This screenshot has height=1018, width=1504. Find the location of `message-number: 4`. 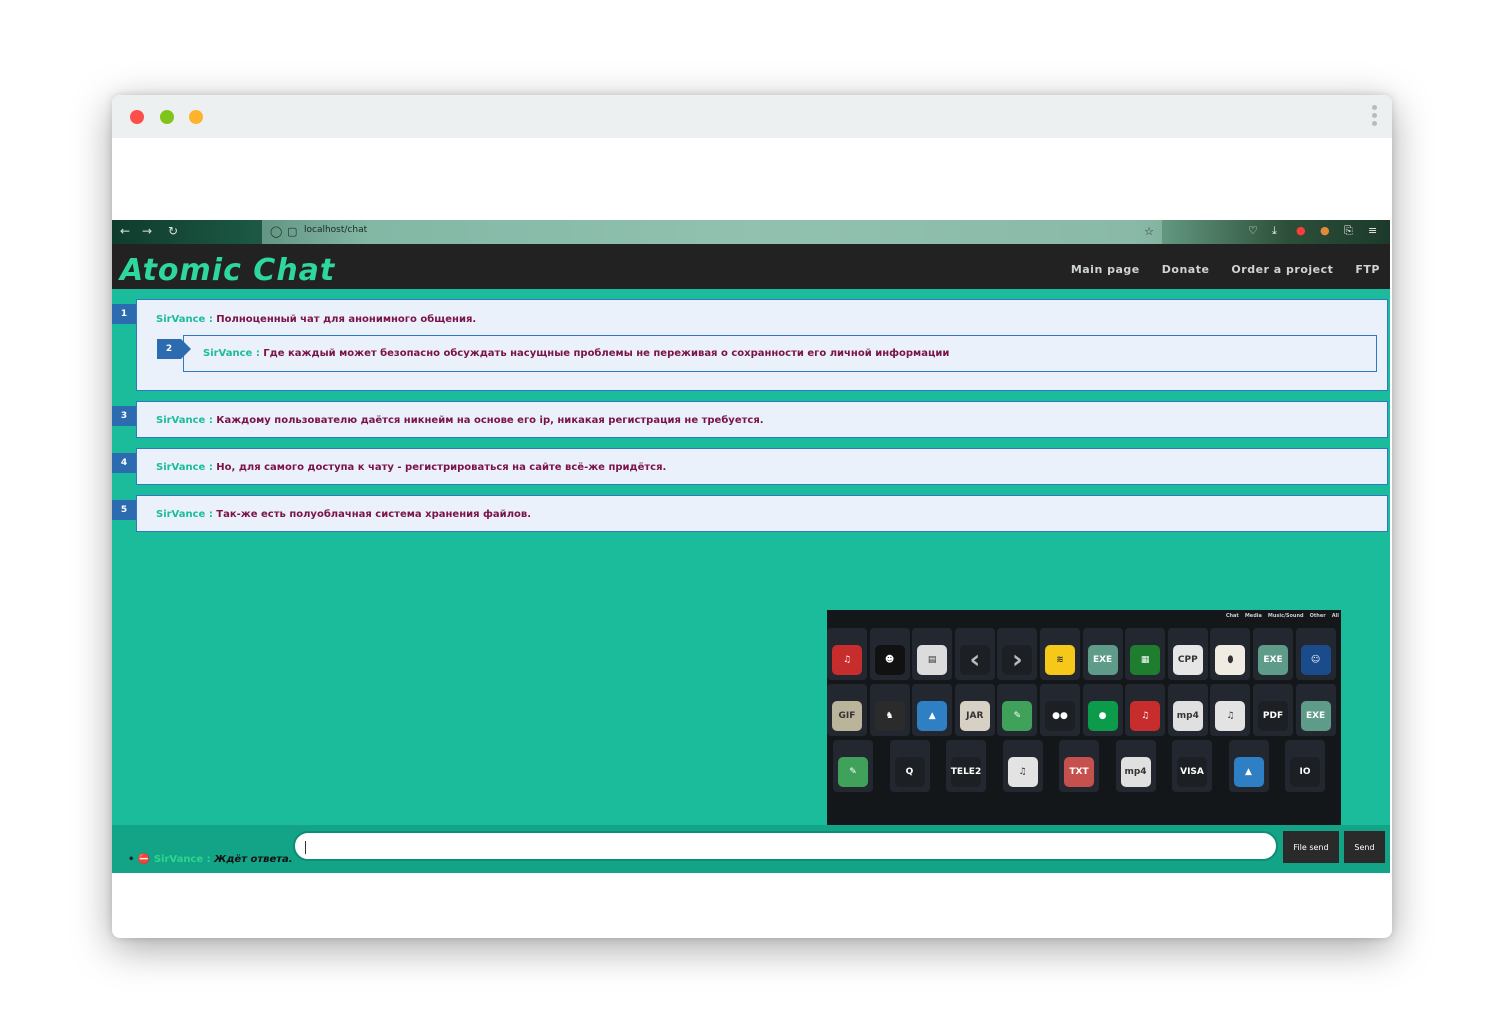

message-number: 4 is located at coordinates (129, 463).